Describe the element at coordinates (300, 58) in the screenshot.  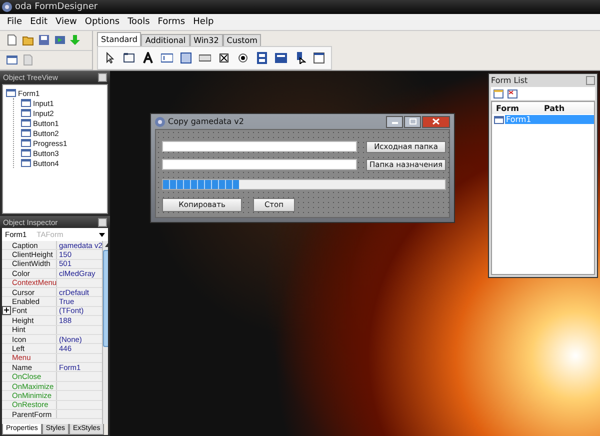
I see `scroll-control-icon` at that location.